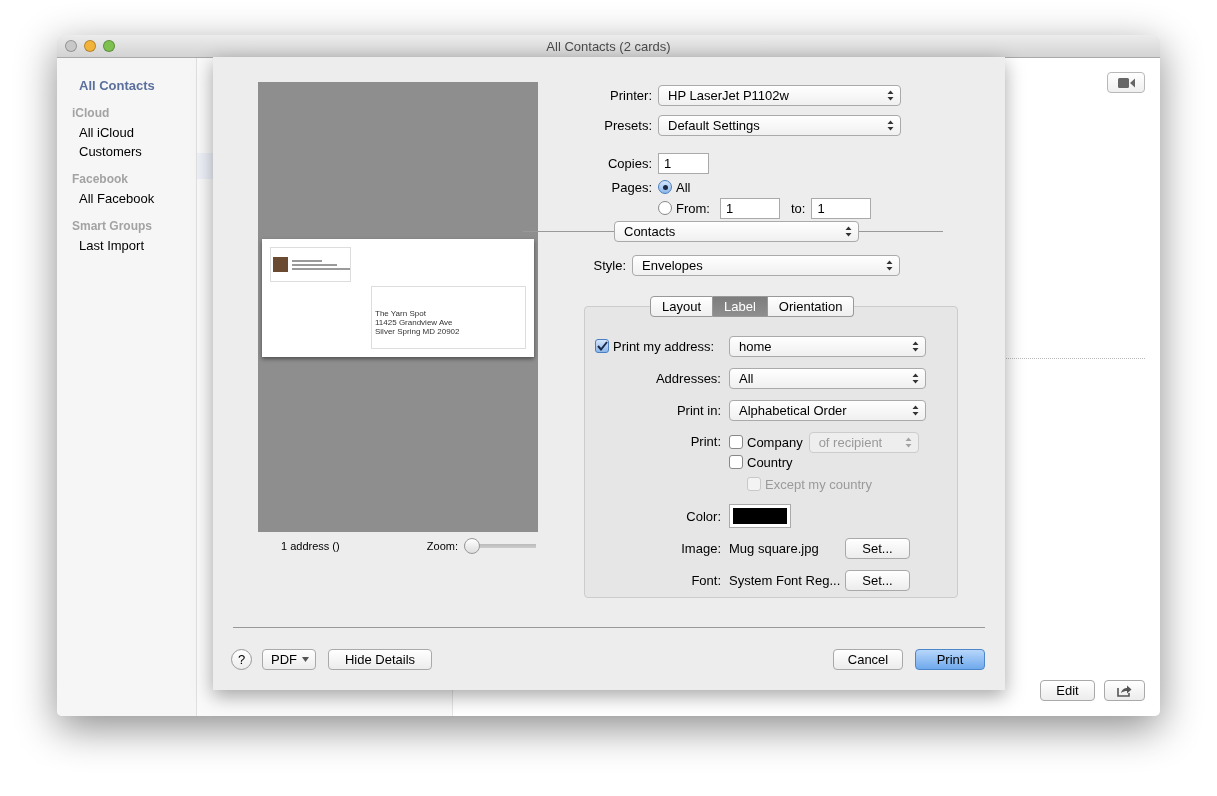  Describe the element at coordinates (698, 410) in the screenshot. I see `print-in-label: Print in:` at that location.